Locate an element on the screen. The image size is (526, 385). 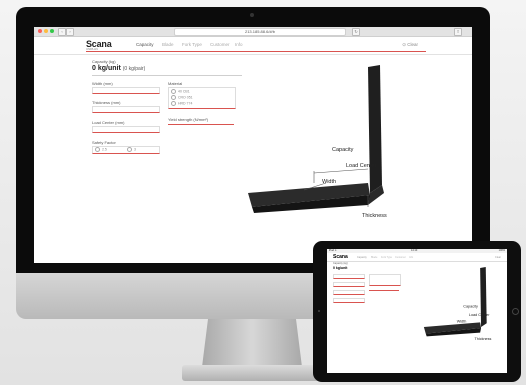
ipad-fork-diagram: Capacity Load Center Width Thickness is located at coordinates (457, 304).